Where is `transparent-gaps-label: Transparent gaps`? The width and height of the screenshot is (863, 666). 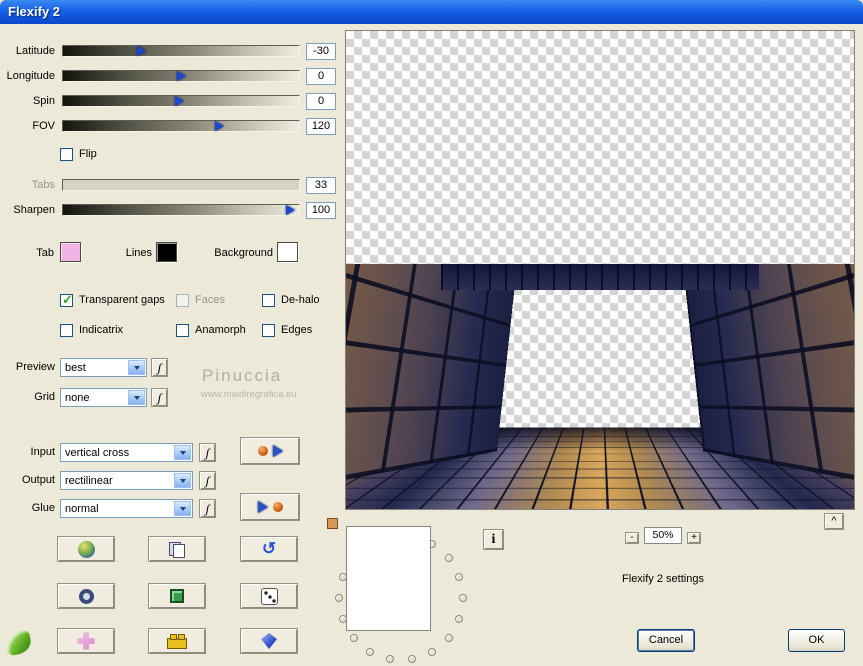
transparent-gaps-label: Transparent gaps is located at coordinates (122, 300).